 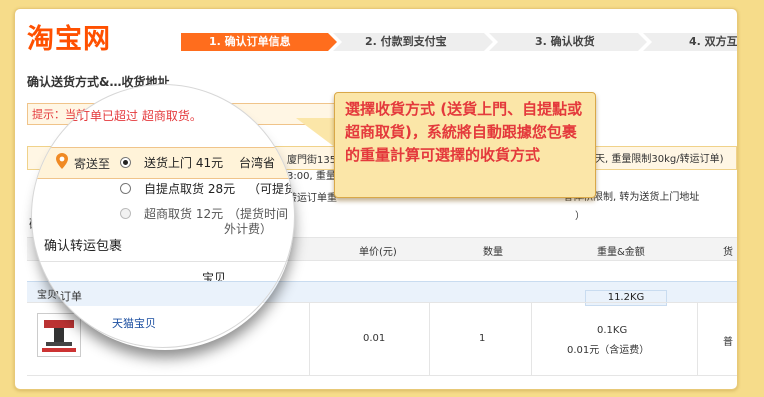 I want to click on th-price: 单价(元), so click(x=378, y=252).